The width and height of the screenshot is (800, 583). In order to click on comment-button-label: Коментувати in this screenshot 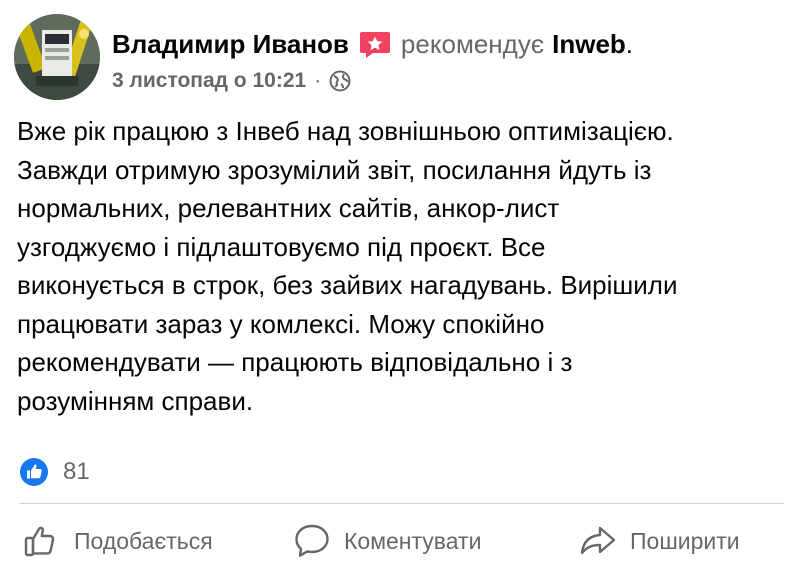, I will do `click(413, 540)`.